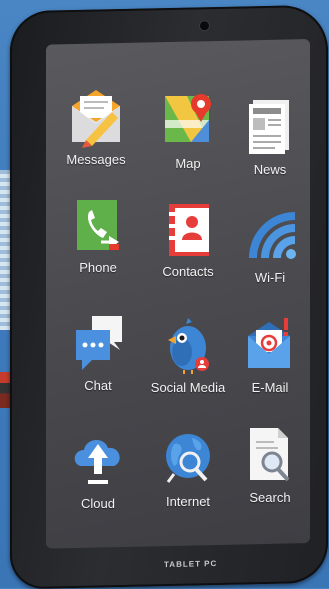 The image size is (329, 589). What do you see at coordinates (96, 119) in the screenshot?
I see `envelope-pencil-icon` at bounding box center [96, 119].